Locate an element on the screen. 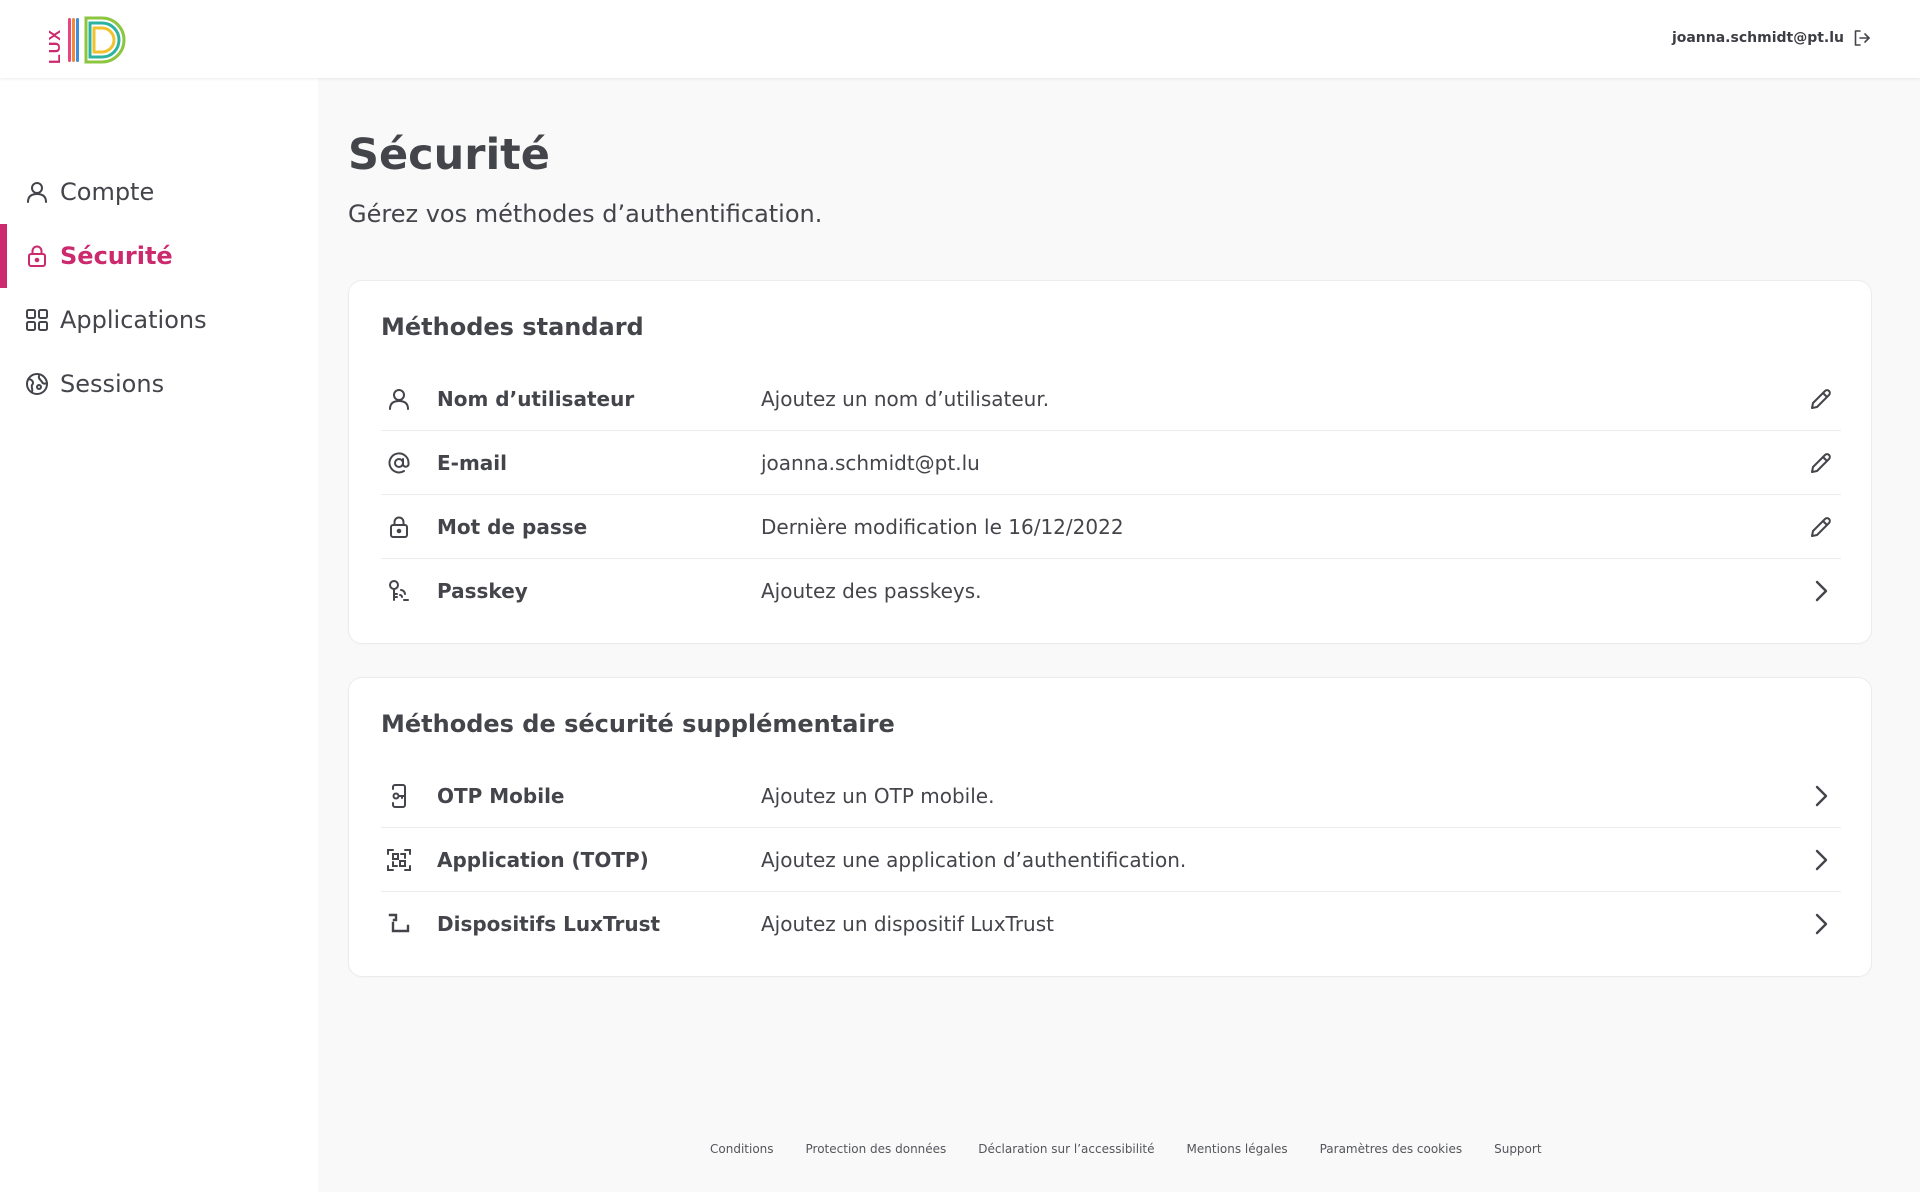 This screenshot has width=1920, height=1192. sidebar-item-applications: Applications is located at coordinates (159, 320).